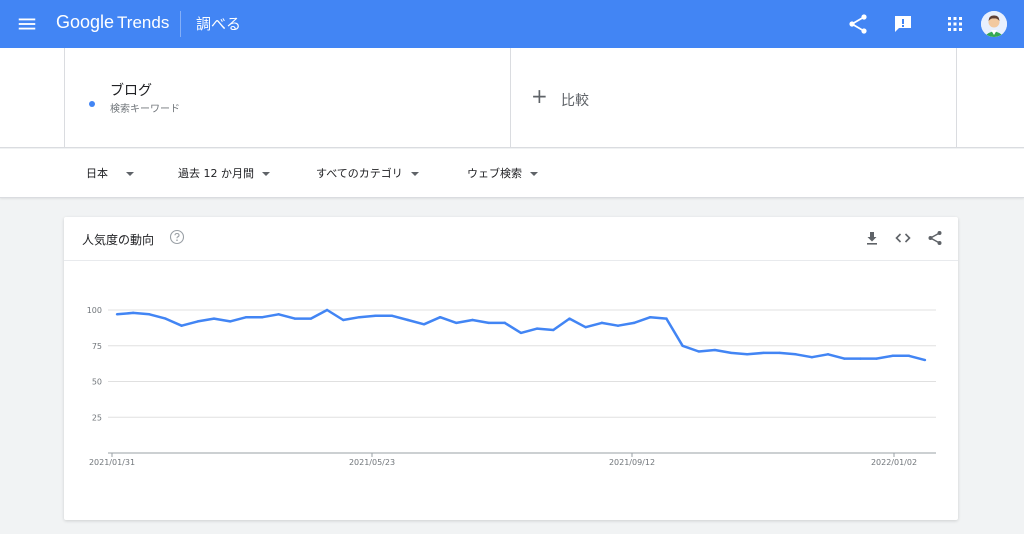 This screenshot has height=534, width=1024. I want to click on time-range-dropdown: 過去 12 か月間, so click(224, 173).